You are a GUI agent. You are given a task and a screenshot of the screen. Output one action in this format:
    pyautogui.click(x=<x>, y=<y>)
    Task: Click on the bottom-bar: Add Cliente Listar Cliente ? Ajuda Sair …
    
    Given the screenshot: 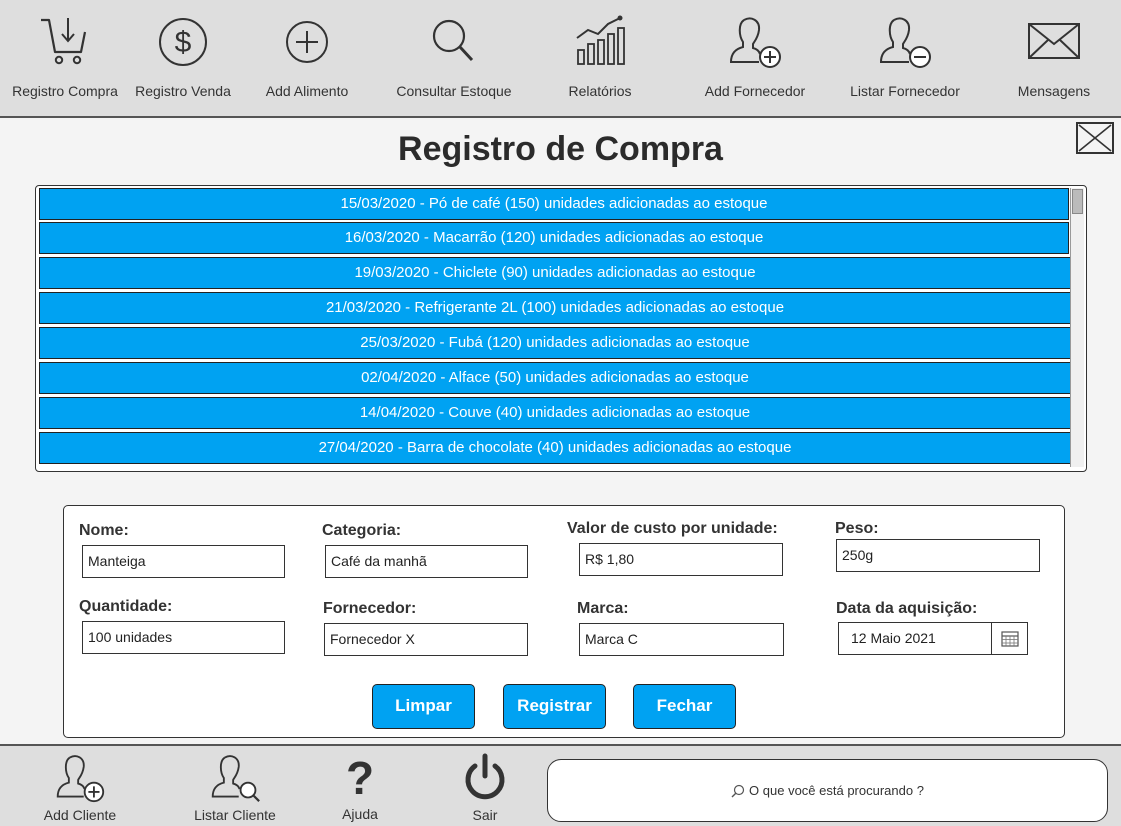 What is the action you would take?
    pyautogui.click(x=560, y=785)
    